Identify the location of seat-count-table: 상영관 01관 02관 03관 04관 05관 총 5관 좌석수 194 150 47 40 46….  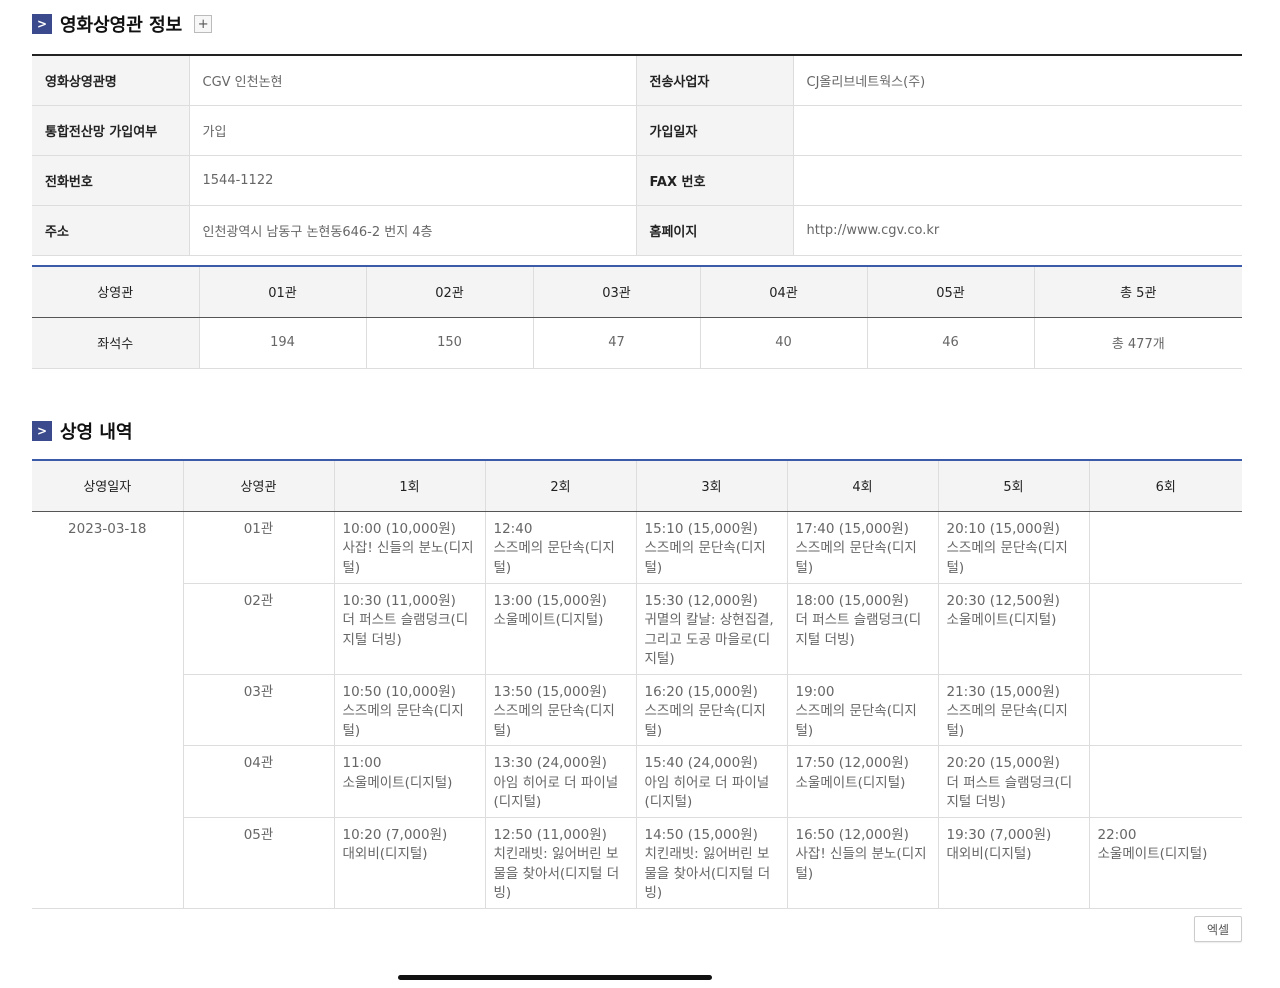
(637, 317).